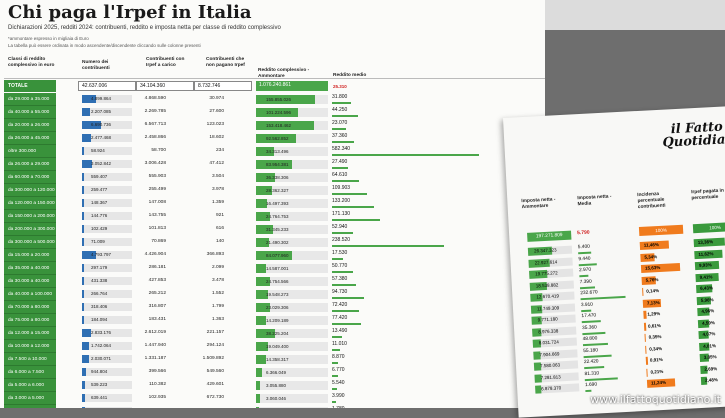  What do you see at coordinates (589, 316) in the screenshot?
I see `card-tax-average-value: 17.470` at bounding box center [589, 316].